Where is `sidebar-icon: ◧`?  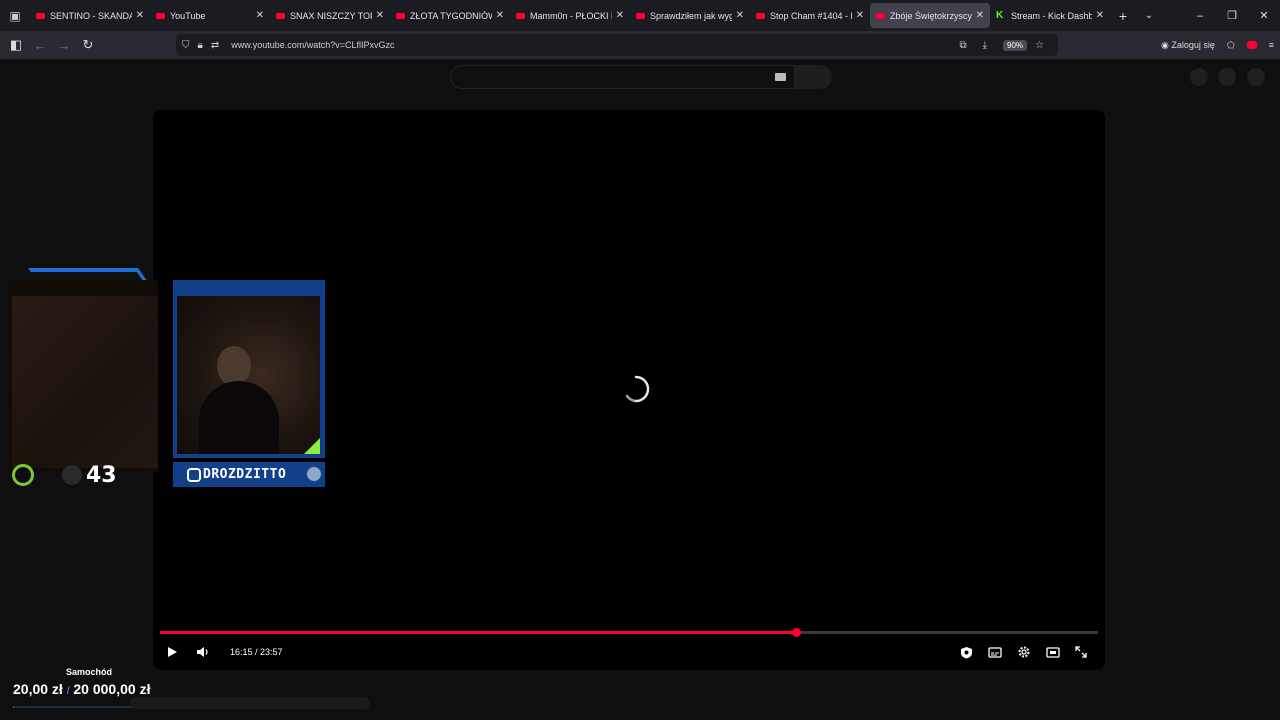 sidebar-icon: ◧ is located at coordinates (16, 45).